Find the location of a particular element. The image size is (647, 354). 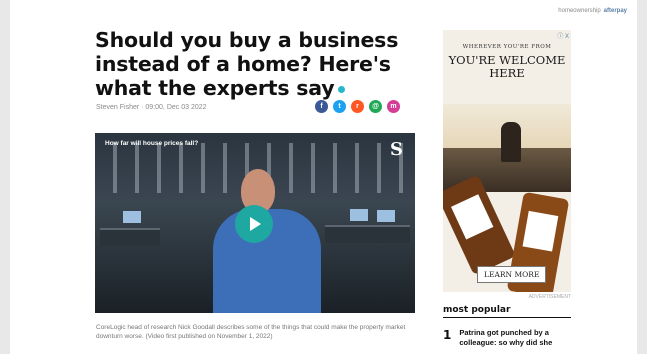

reddit-icon: r is located at coordinates (357, 106).